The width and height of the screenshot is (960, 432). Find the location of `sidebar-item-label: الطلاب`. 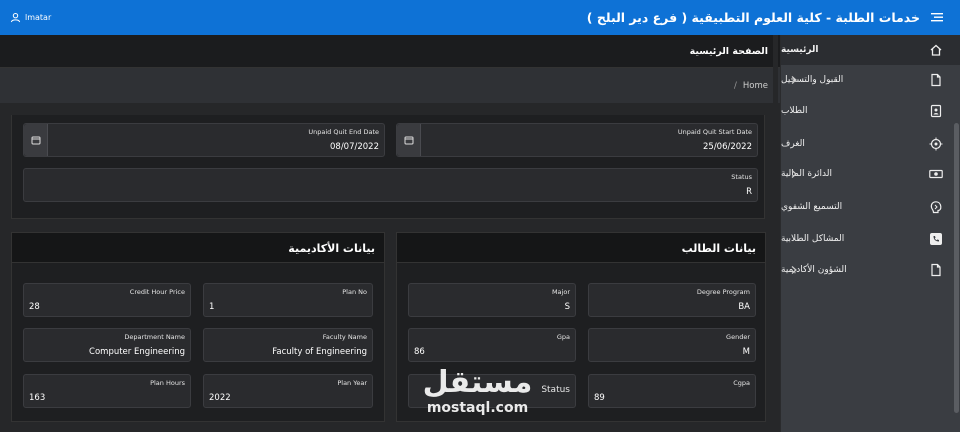

sidebar-item-label: الطلاب is located at coordinates (794, 111).